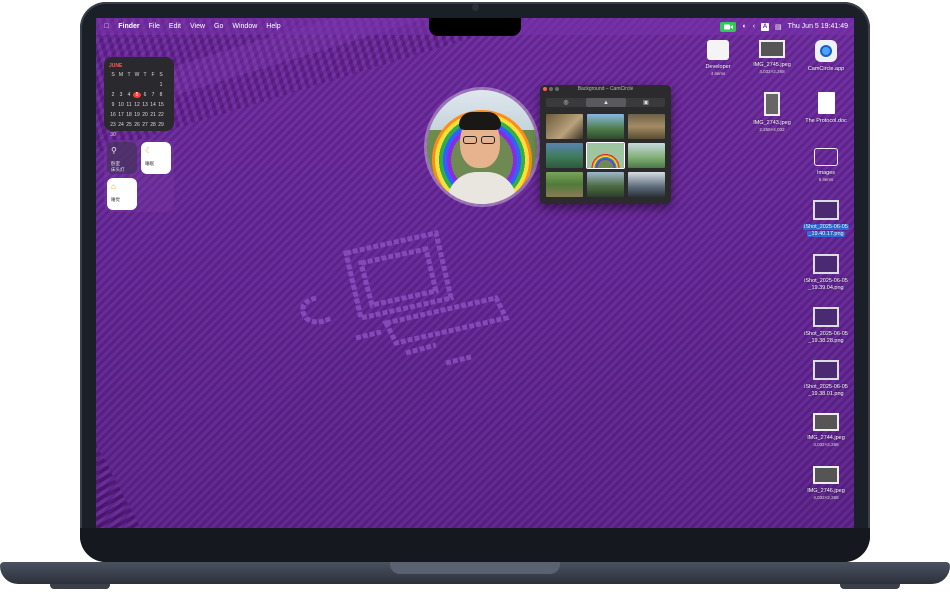 This screenshot has height=594, width=950. What do you see at coordinates (475, 568) in the screenshot?
I see `laptop-hinge-notch` at bounding box center [475, 568].